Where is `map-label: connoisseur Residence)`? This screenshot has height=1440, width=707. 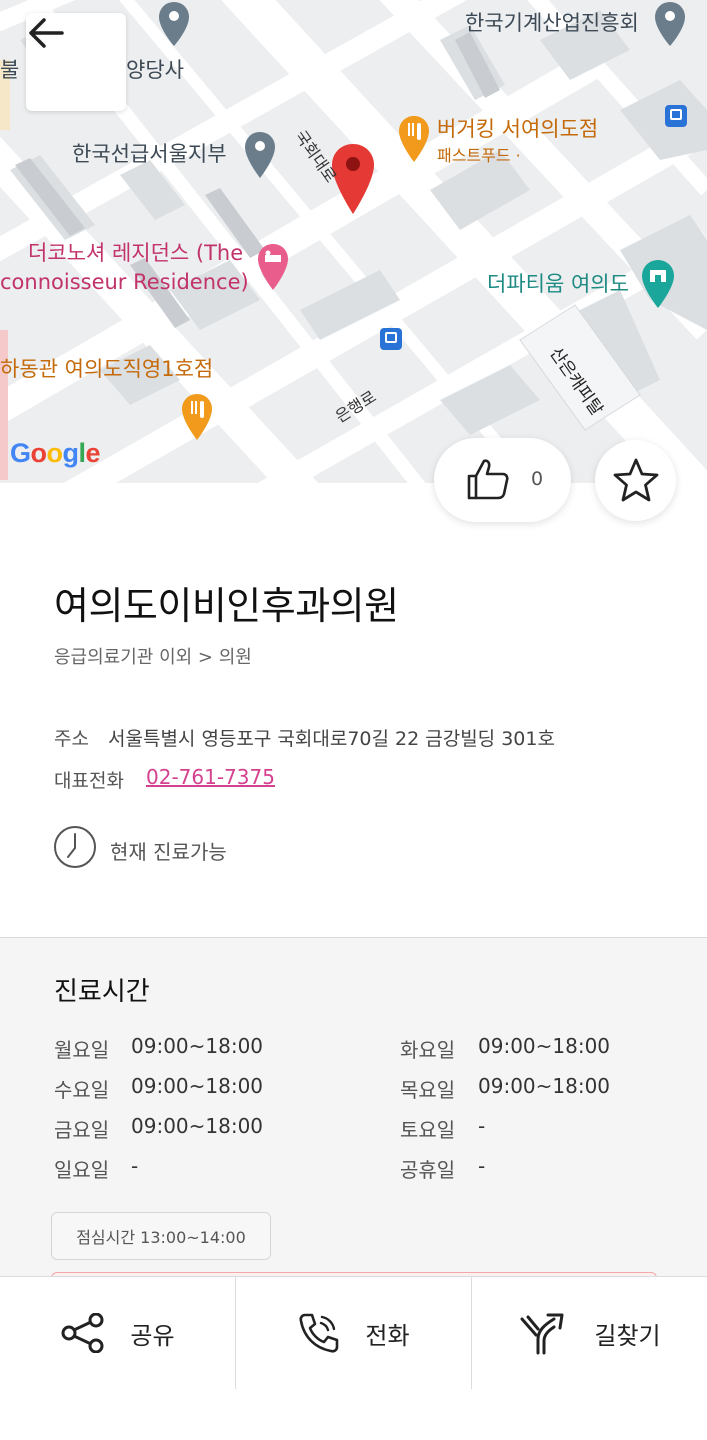 map-label: connoisseur Residence) is located at coordinates (124, 282).